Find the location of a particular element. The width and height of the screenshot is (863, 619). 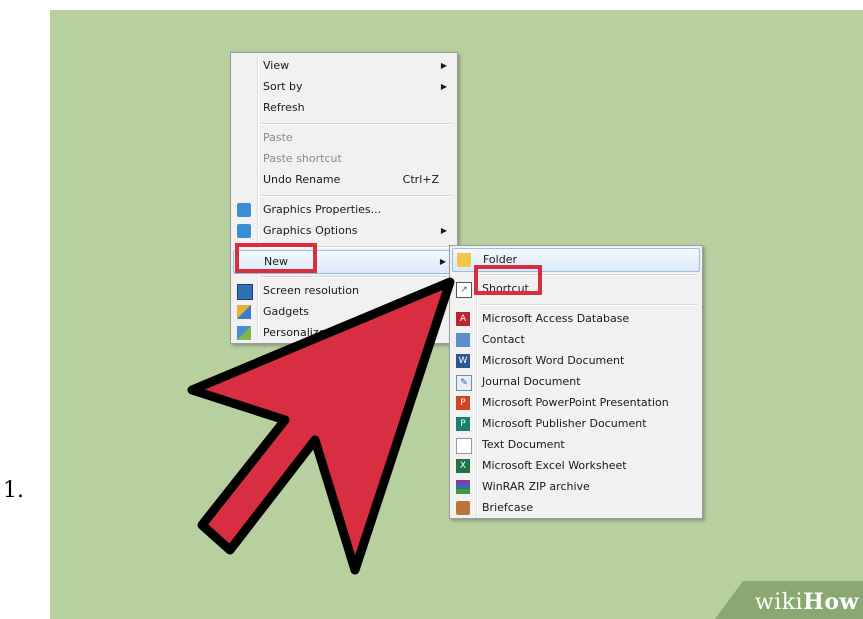

wikihow-logo: wikiHow is located at coordinates (807, 602).